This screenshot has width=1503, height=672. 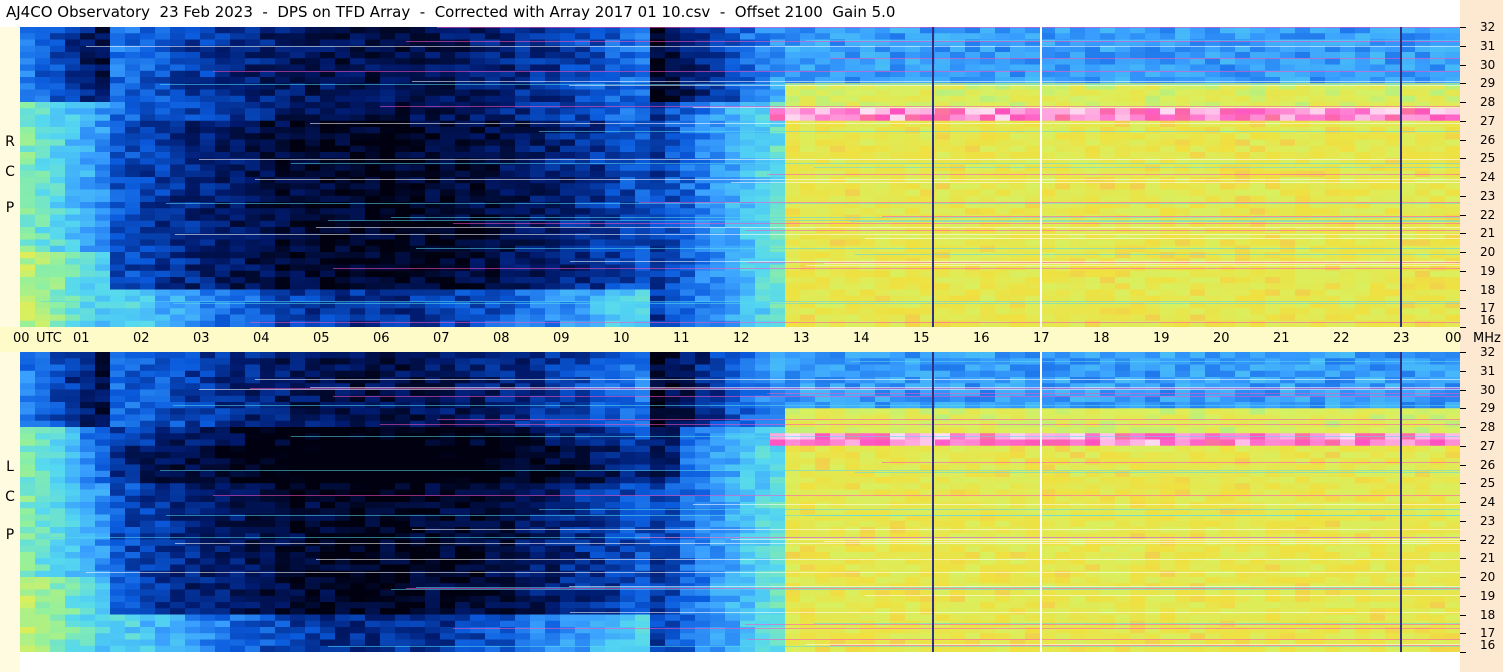 What do you see at coordinates (81, 338) in the screenshot?
I see `utc-tick-label: 01` at bounding box center [81, 338].